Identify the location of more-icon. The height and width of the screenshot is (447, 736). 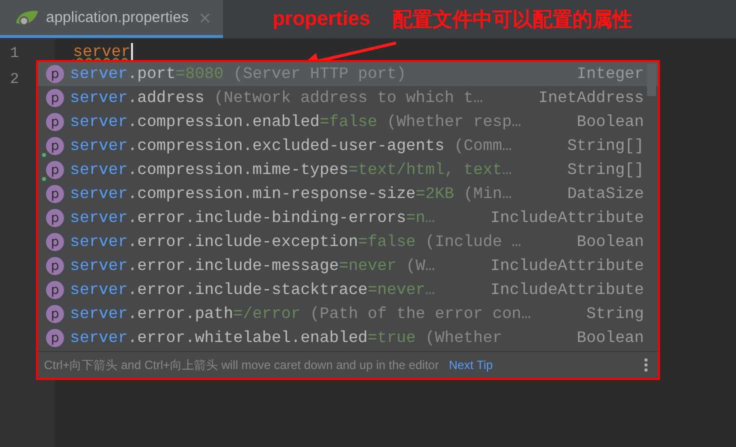
(646, 365).